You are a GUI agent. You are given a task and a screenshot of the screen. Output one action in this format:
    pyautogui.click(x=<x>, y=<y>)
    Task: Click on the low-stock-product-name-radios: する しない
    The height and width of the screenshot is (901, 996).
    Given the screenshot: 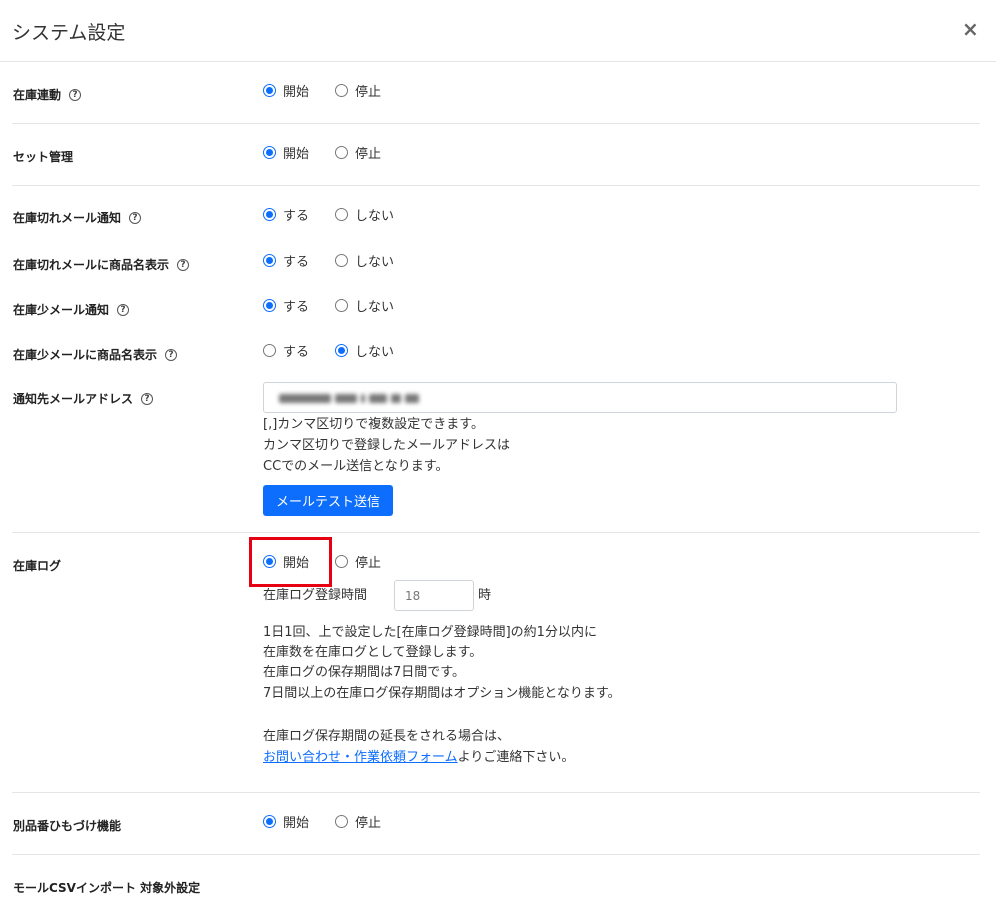 What is the action you would take?
    pyautogui.click(x=341, y=350)
    